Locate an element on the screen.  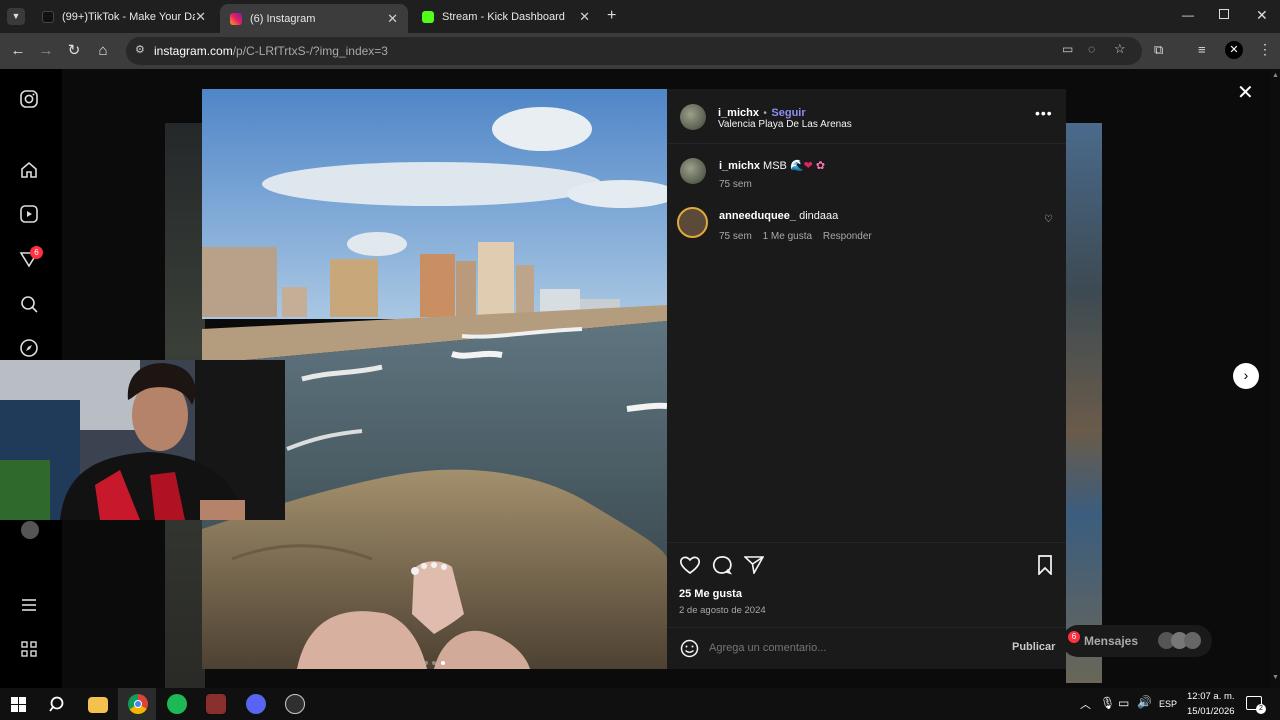
comment-meta: 75 sem 1 Me gusta Responder is located at coordinates (795, 236).